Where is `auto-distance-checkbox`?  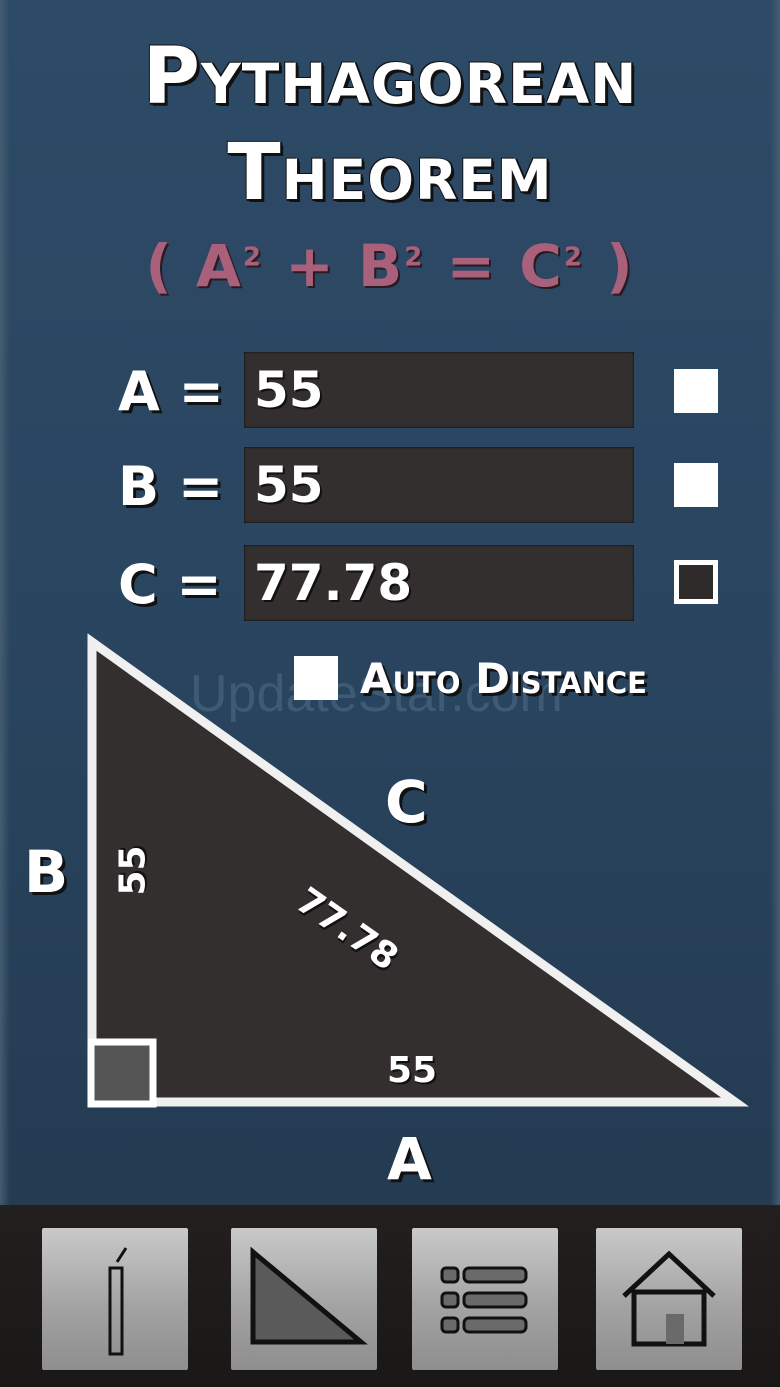 auto-distance-checkbox is located at coordinates (316, 678).